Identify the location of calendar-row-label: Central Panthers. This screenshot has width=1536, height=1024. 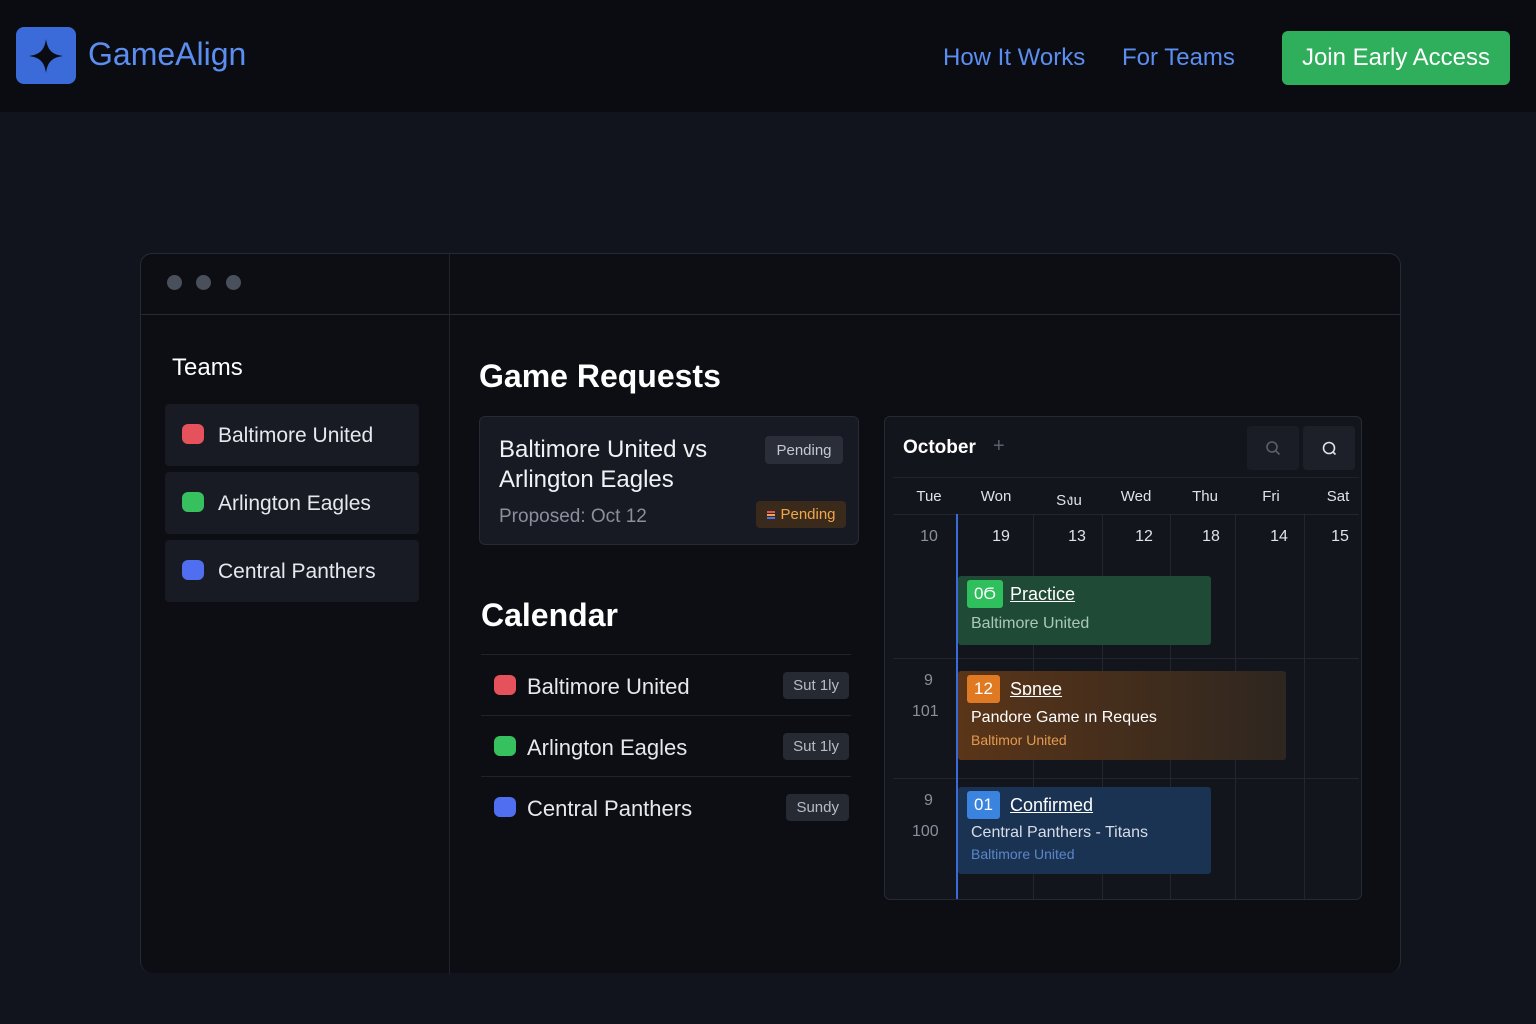
(610, 808).